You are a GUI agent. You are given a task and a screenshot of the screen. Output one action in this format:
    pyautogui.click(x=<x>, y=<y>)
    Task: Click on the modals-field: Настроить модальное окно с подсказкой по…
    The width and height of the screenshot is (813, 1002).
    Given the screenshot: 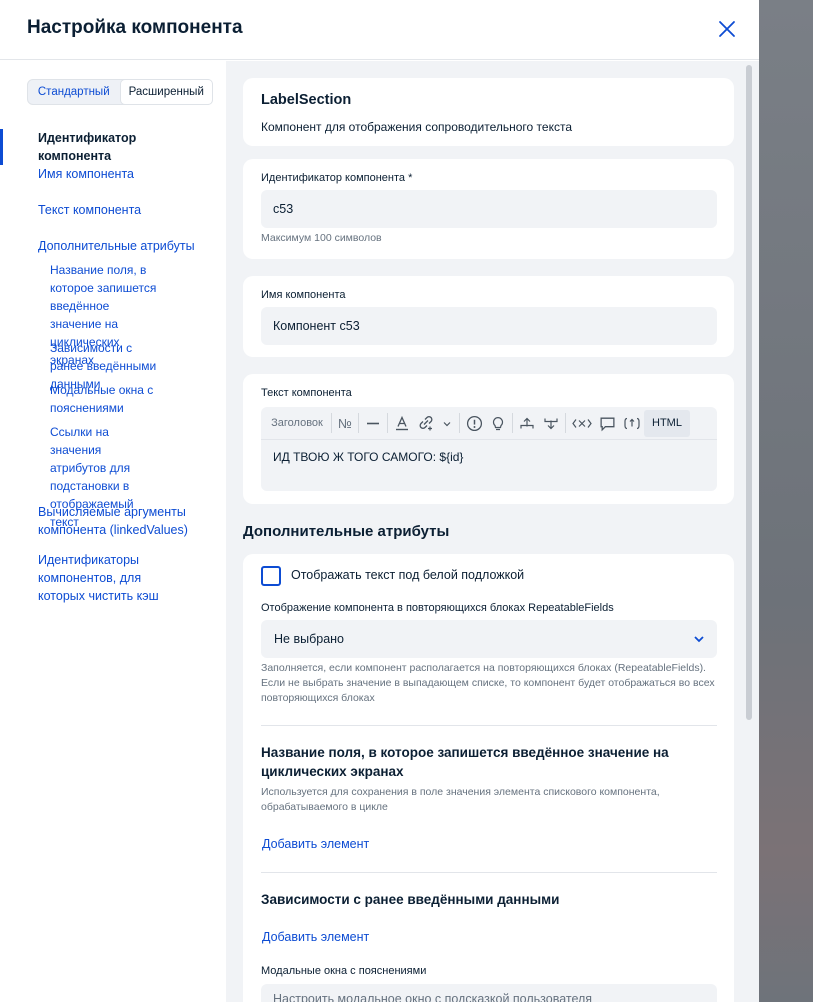 What is the action you would take?
    pyautogui.click(x=489, y=993)
    